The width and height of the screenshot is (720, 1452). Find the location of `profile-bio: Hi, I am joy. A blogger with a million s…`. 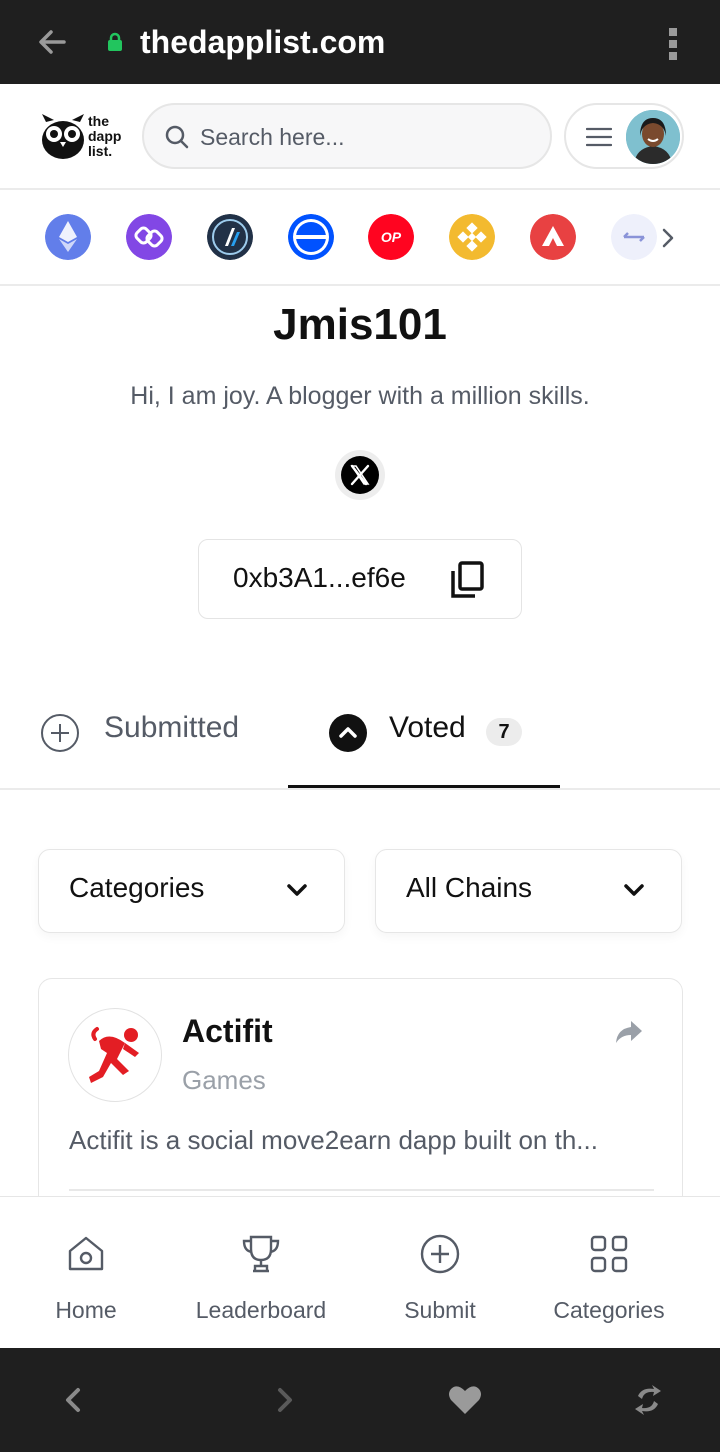

profile-bio: Hi, I am joy. A blogger with a million s… is located at coordinates (360, 396).